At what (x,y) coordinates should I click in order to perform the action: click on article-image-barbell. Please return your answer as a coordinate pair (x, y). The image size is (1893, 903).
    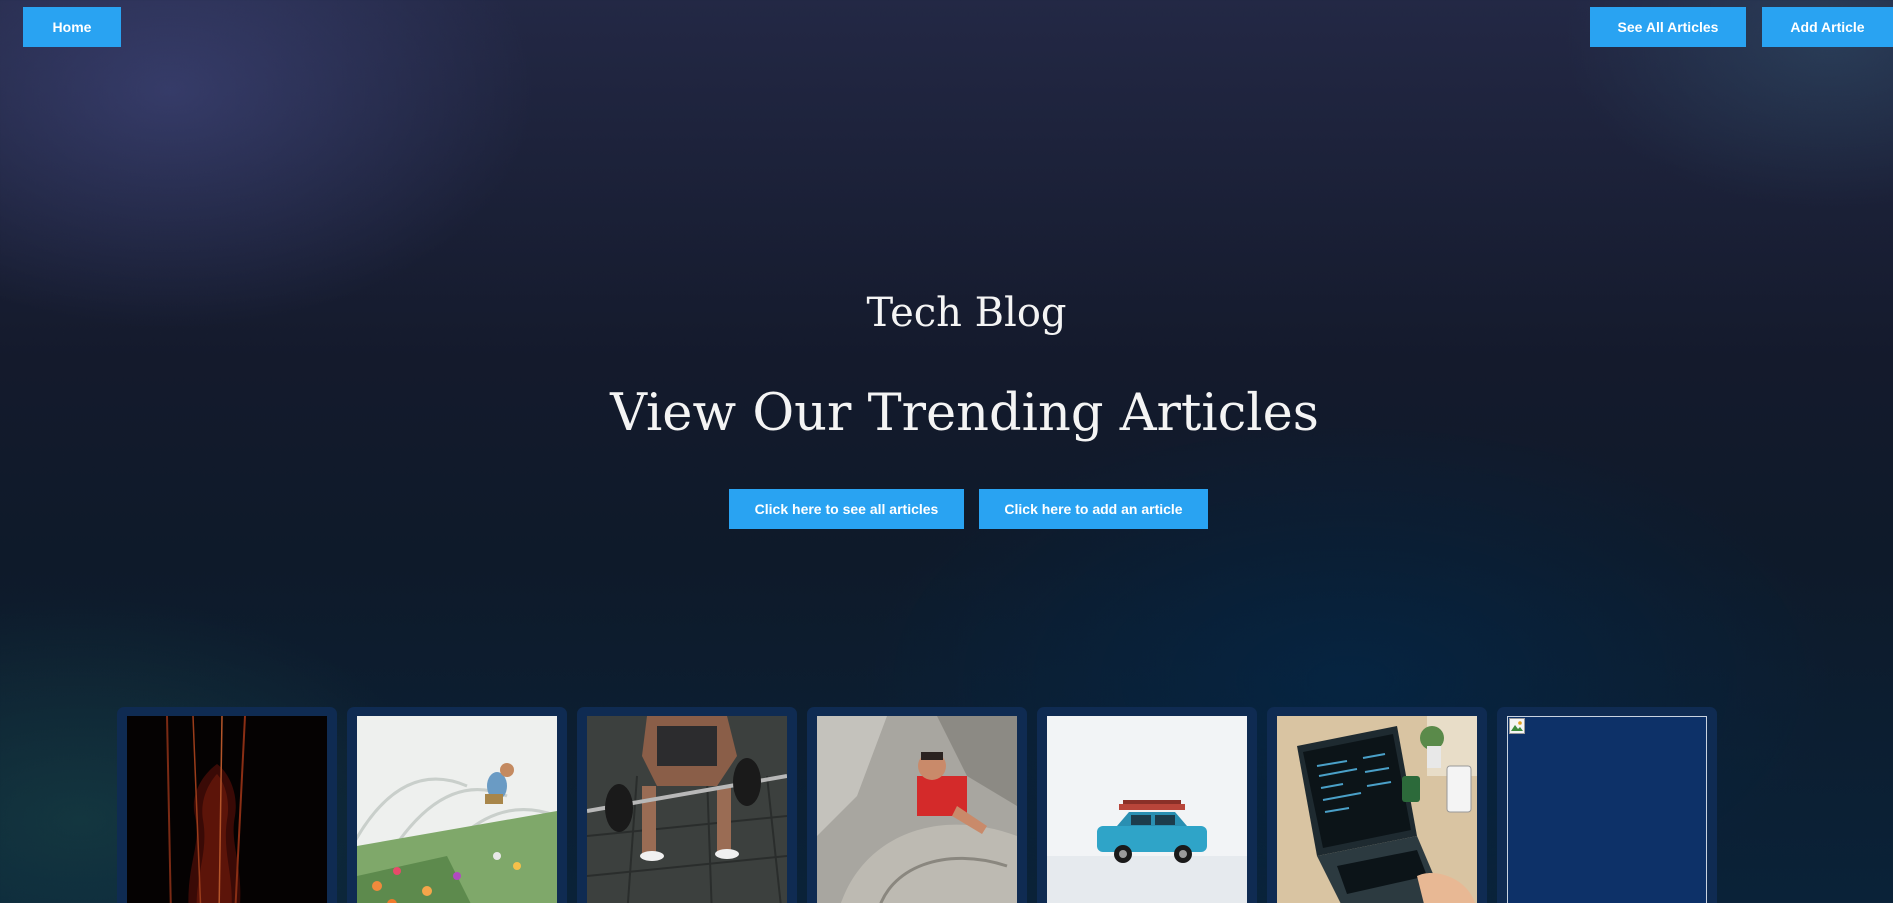
    Looking at the image, I should click on (687, 809).